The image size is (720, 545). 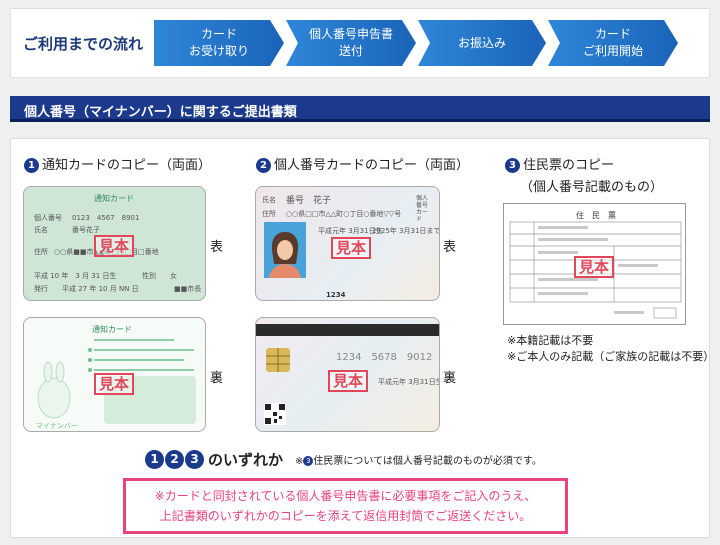 What do you see at coordinates (550, 340) in the screenshot?
I see `note-line: ※本籍記載は不要` at bounding box center [550, 340].